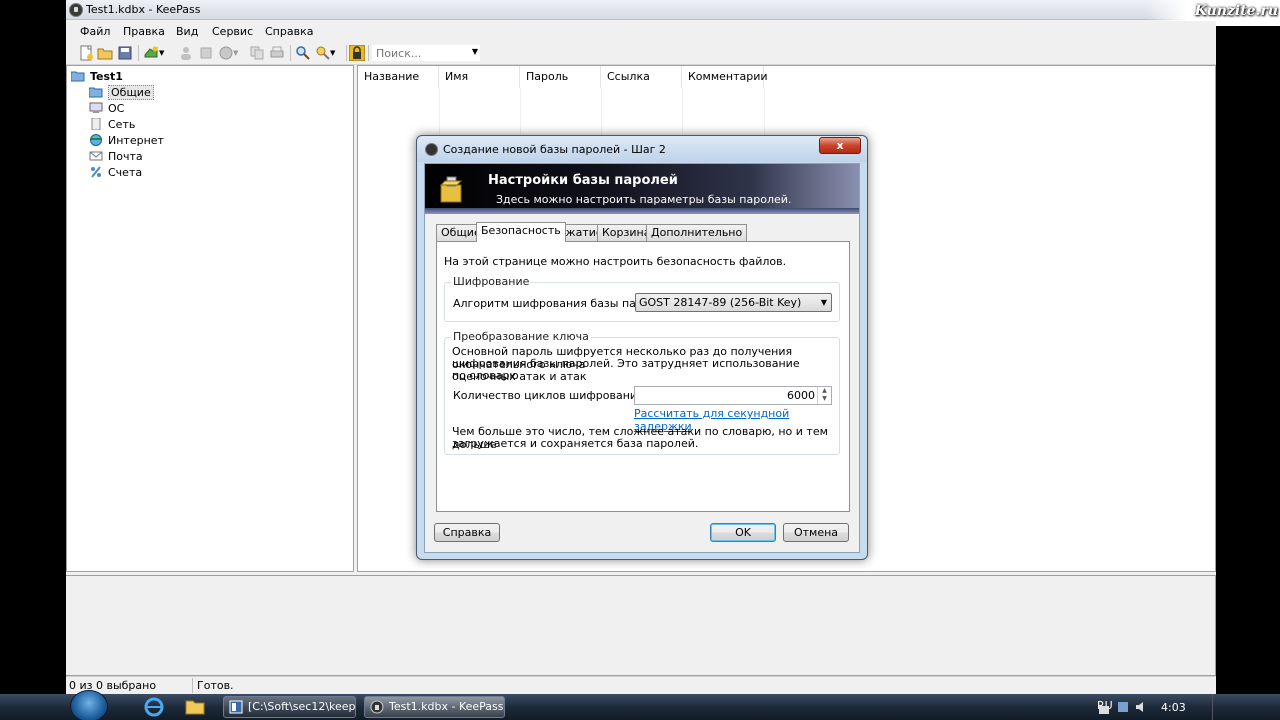 The width and height of the screenshot is (1280, 720). I want to click on folder-open-icon, so click(78, 76).